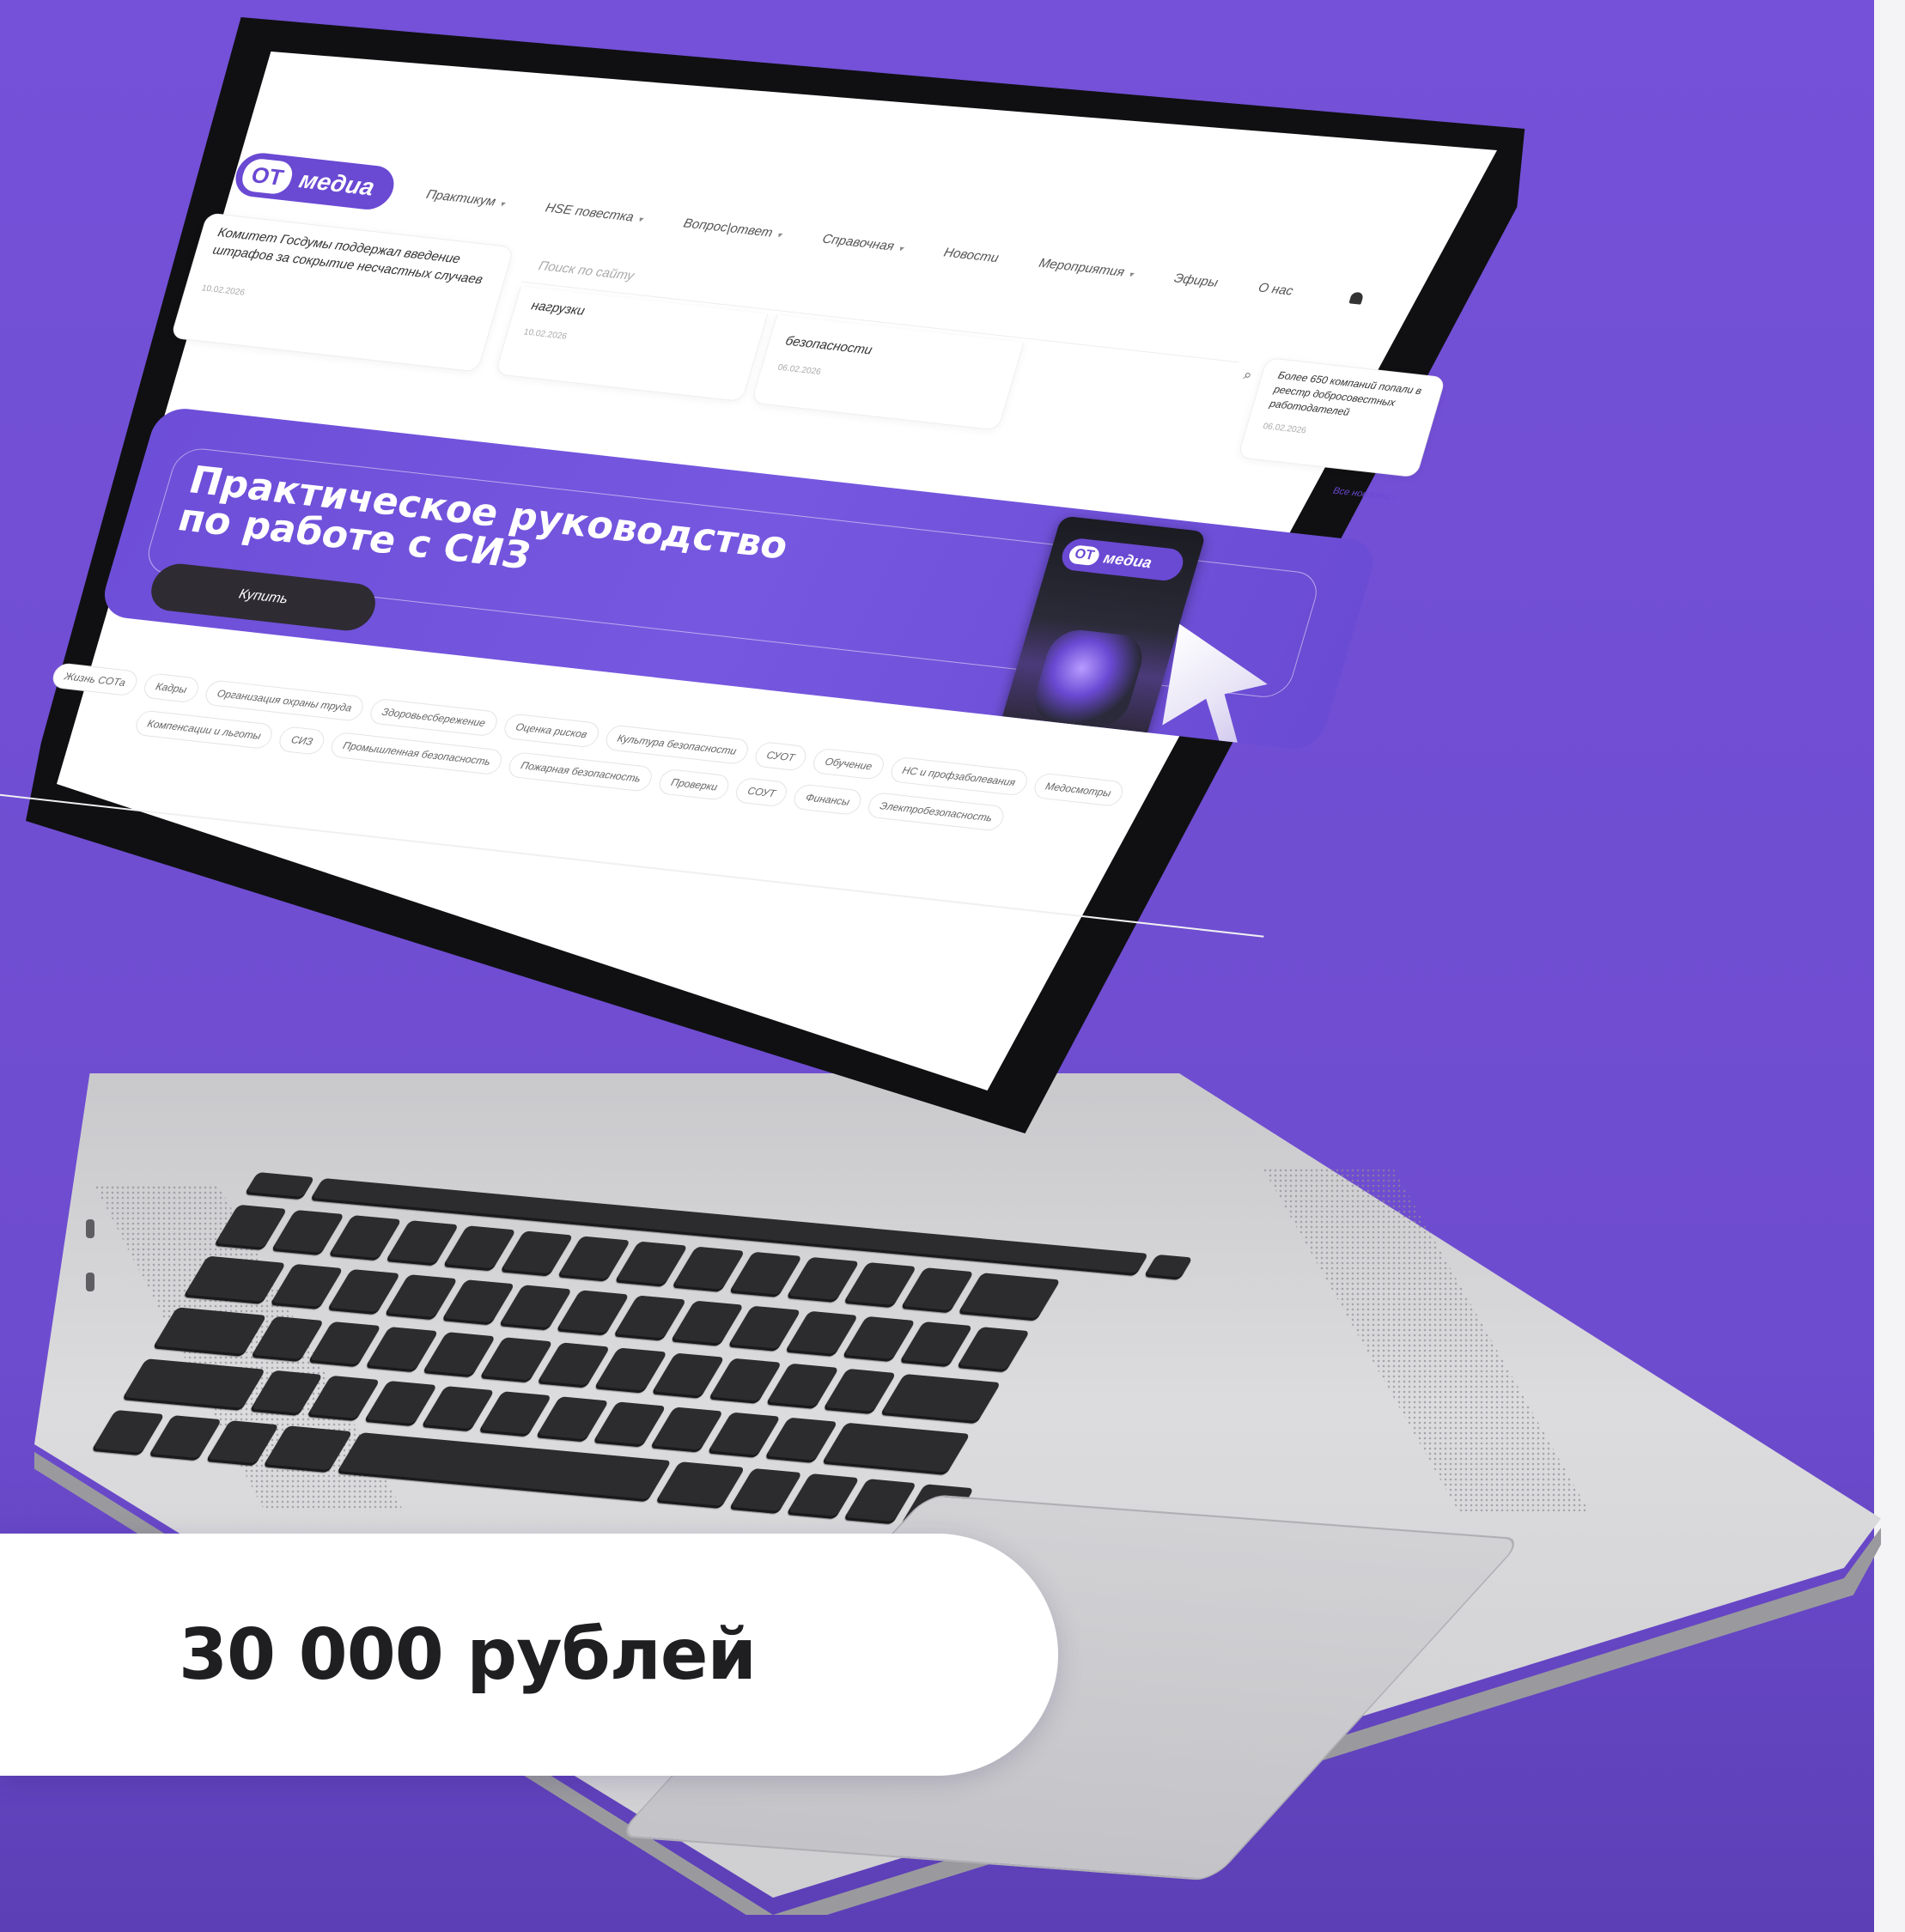  What do you see at coordinates (761, 792) in the screenshot?
I see `tag-chip: СОУТ` at bounding box center [761, 792].